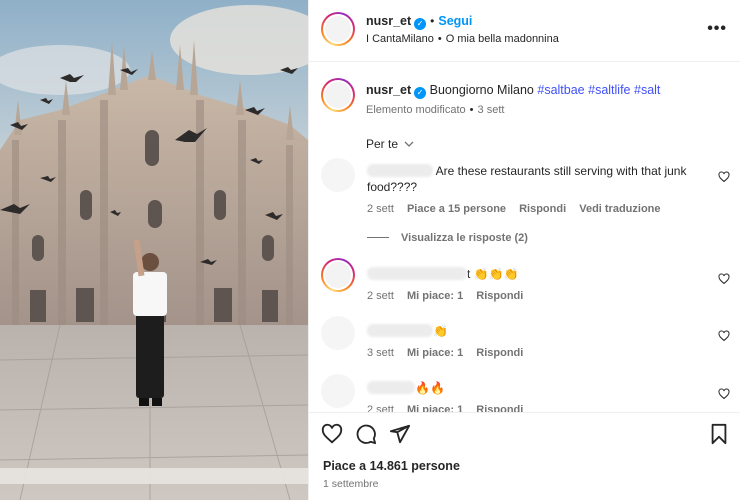 Image resolution: width=740 pixels, height=500 pixels. I want to click on caption-avatar, so click(338, 95).